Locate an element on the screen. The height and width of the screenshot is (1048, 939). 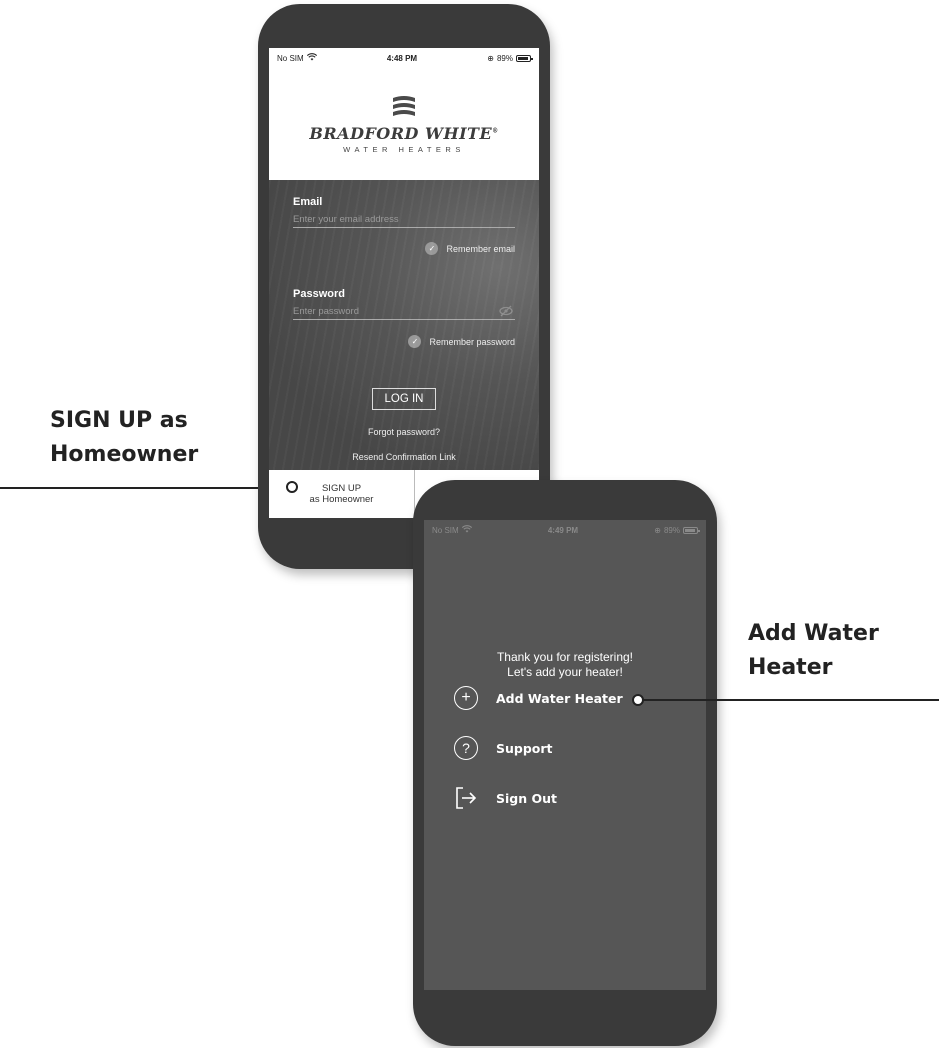
callout-signup-label: SIGN UP as Homeowner is located at coordinates (160, 438).